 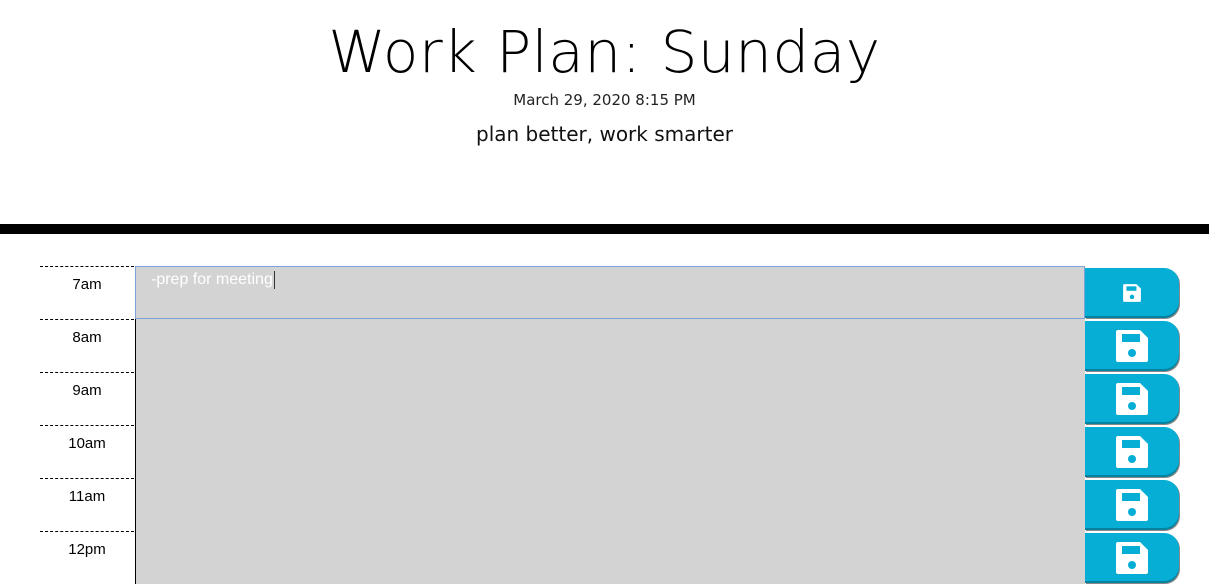 I want to click on time-block-row: 9am, so click(x=610, y=398).